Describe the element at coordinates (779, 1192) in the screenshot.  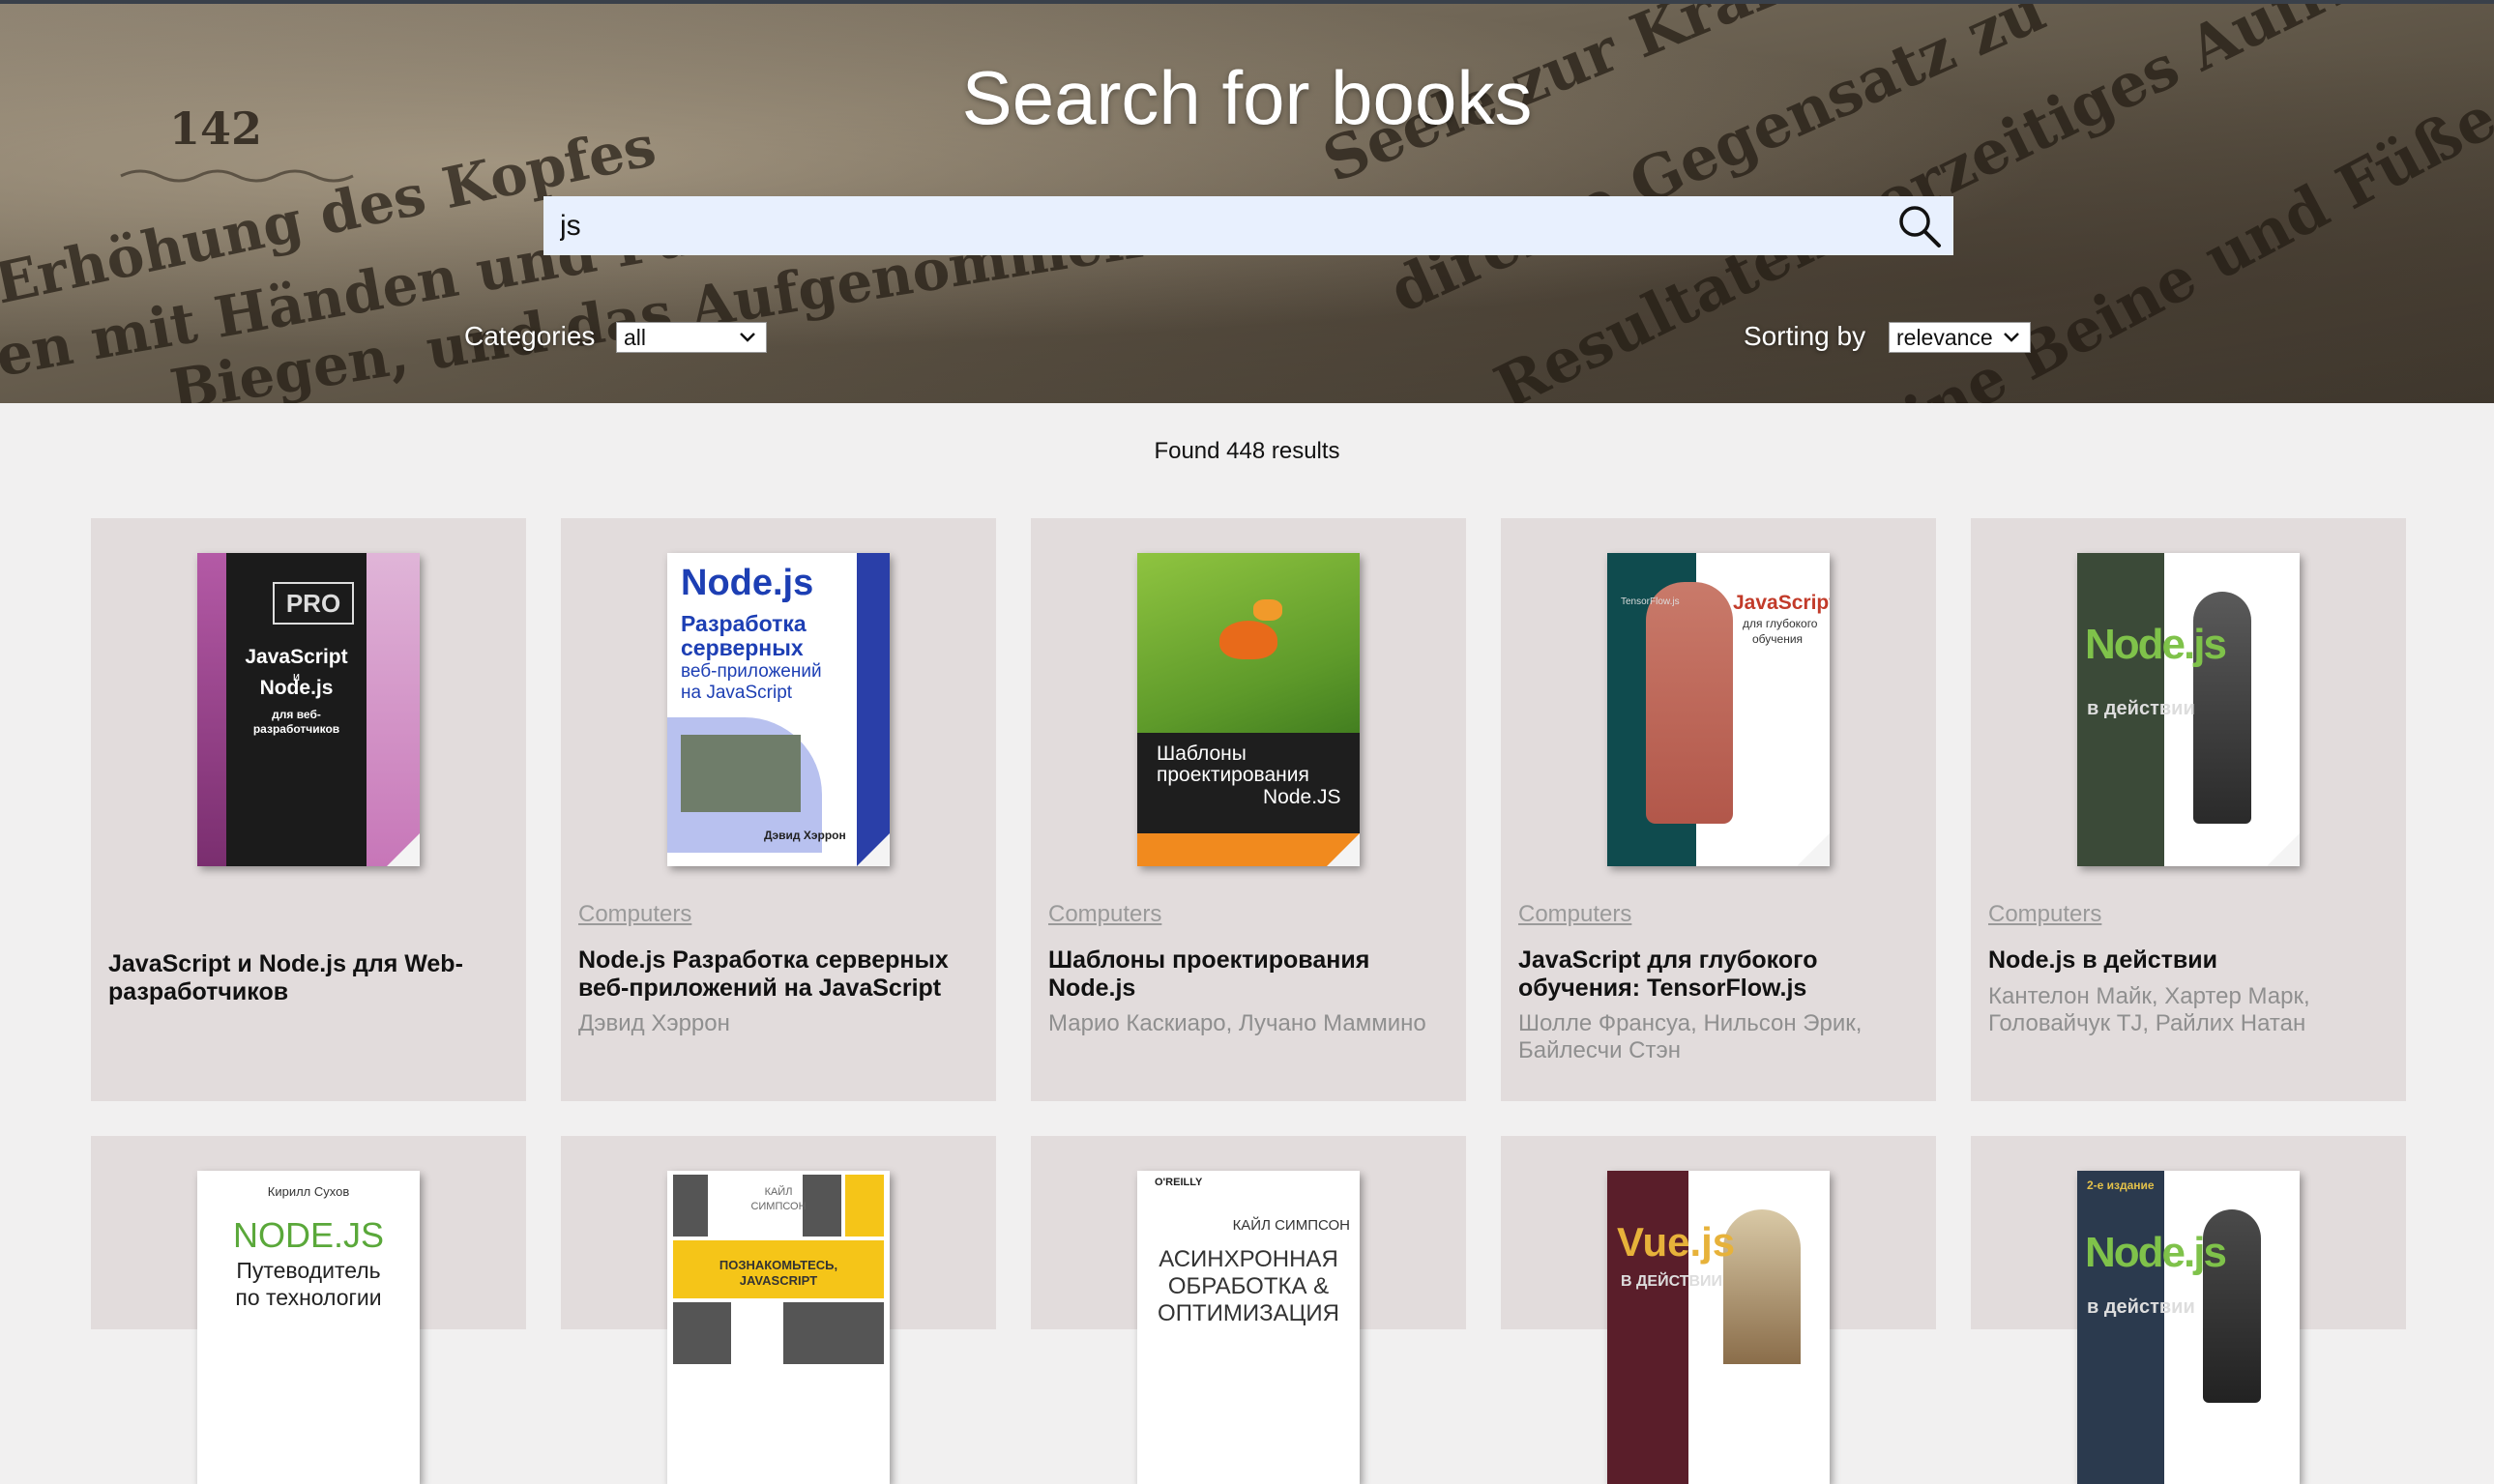
I see `cover-text: КАЙЛ` at that location.